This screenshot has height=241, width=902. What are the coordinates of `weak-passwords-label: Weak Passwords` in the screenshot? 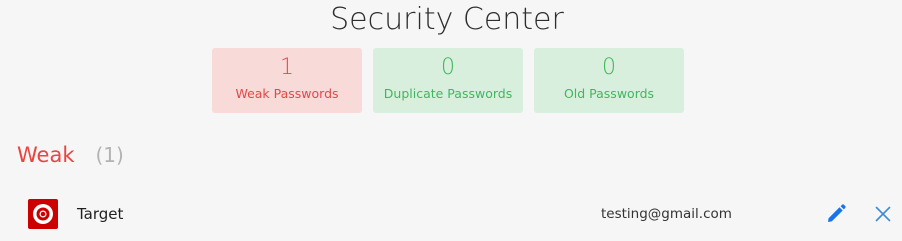 It's located at (287, 93).